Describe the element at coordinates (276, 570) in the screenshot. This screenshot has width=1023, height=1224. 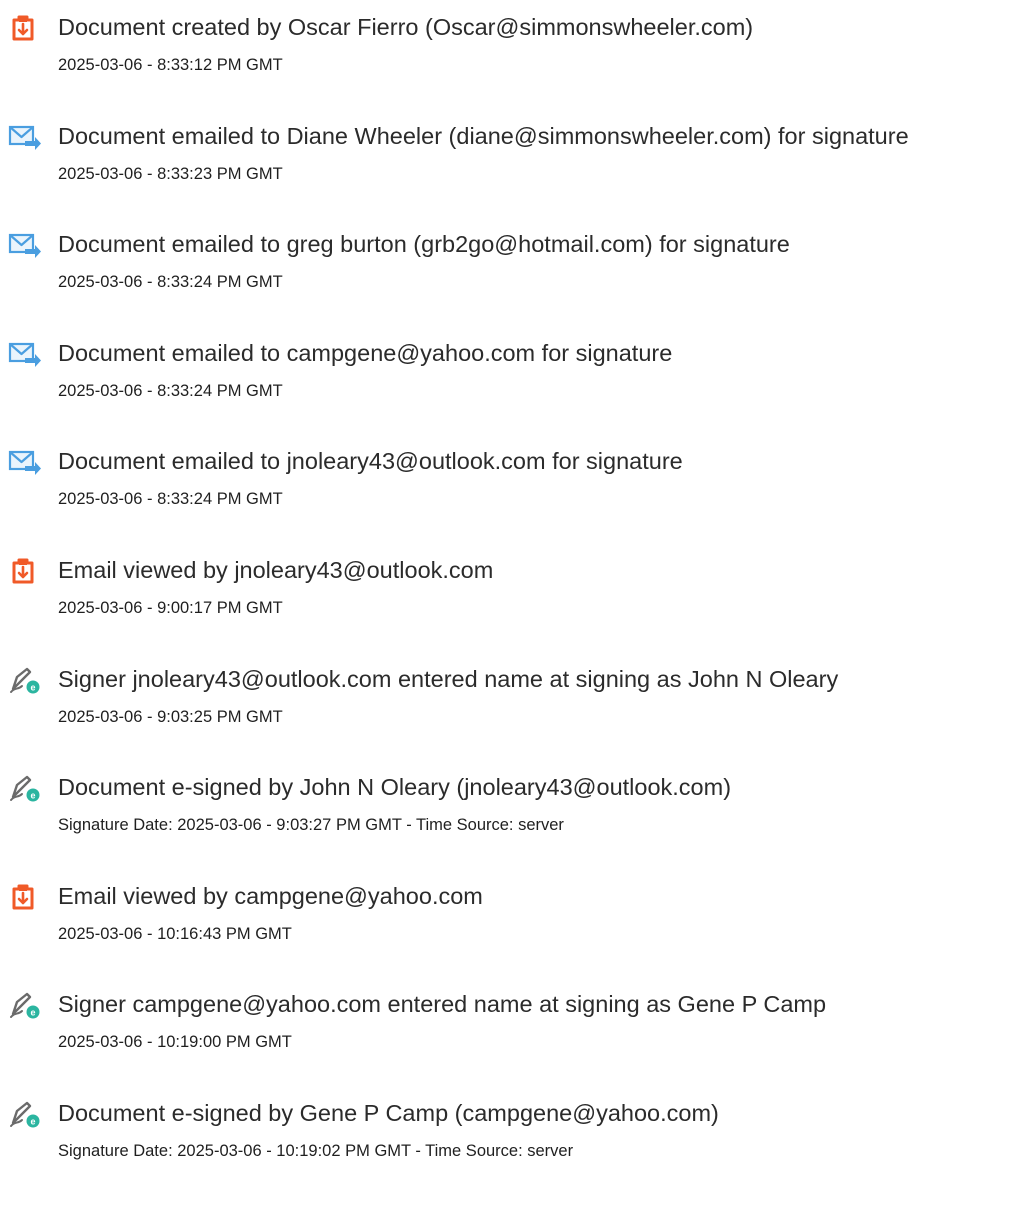
I see `event-description: Email viewed by jnoleary43@outlook.com` at that location.